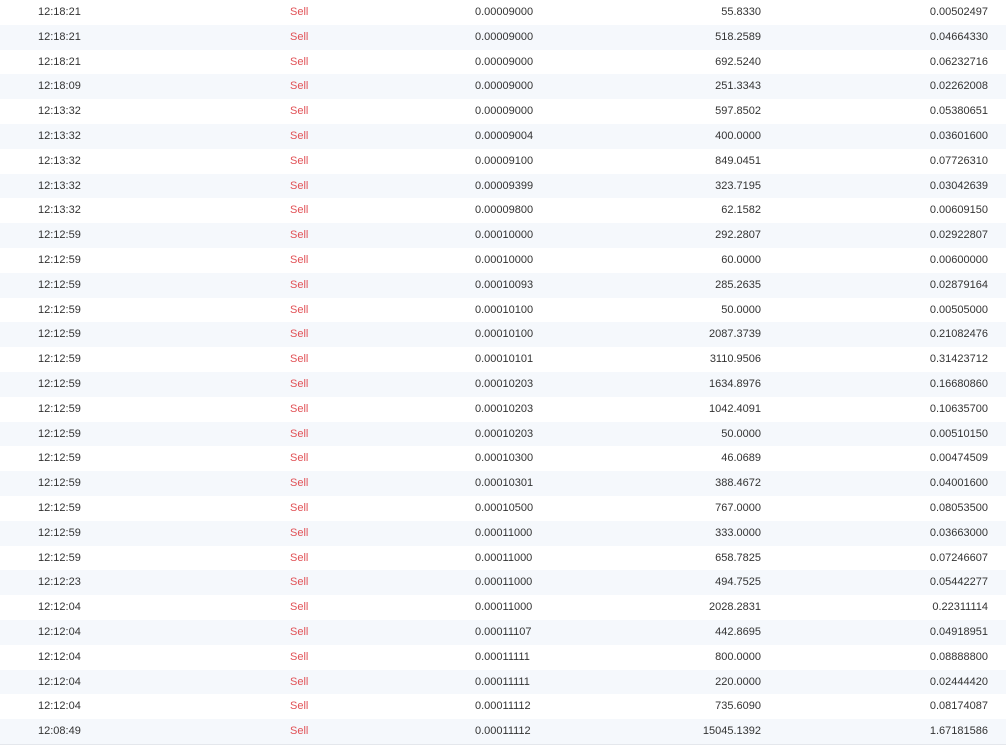  What do you see at coordinates (502, 681) in the screenshot?
I see `trade-price: 0.00011111` at bounding box center [502, 681].